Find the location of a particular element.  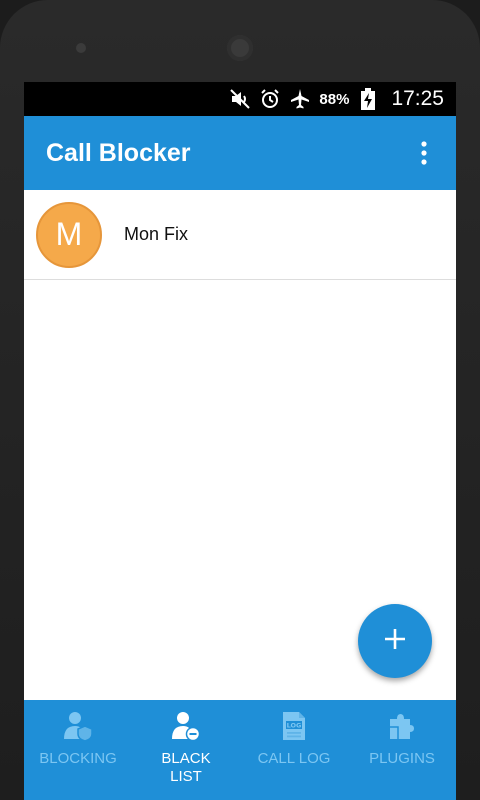

tab-call-log: LOG CALL LOG is located at coordinates (294, 750).